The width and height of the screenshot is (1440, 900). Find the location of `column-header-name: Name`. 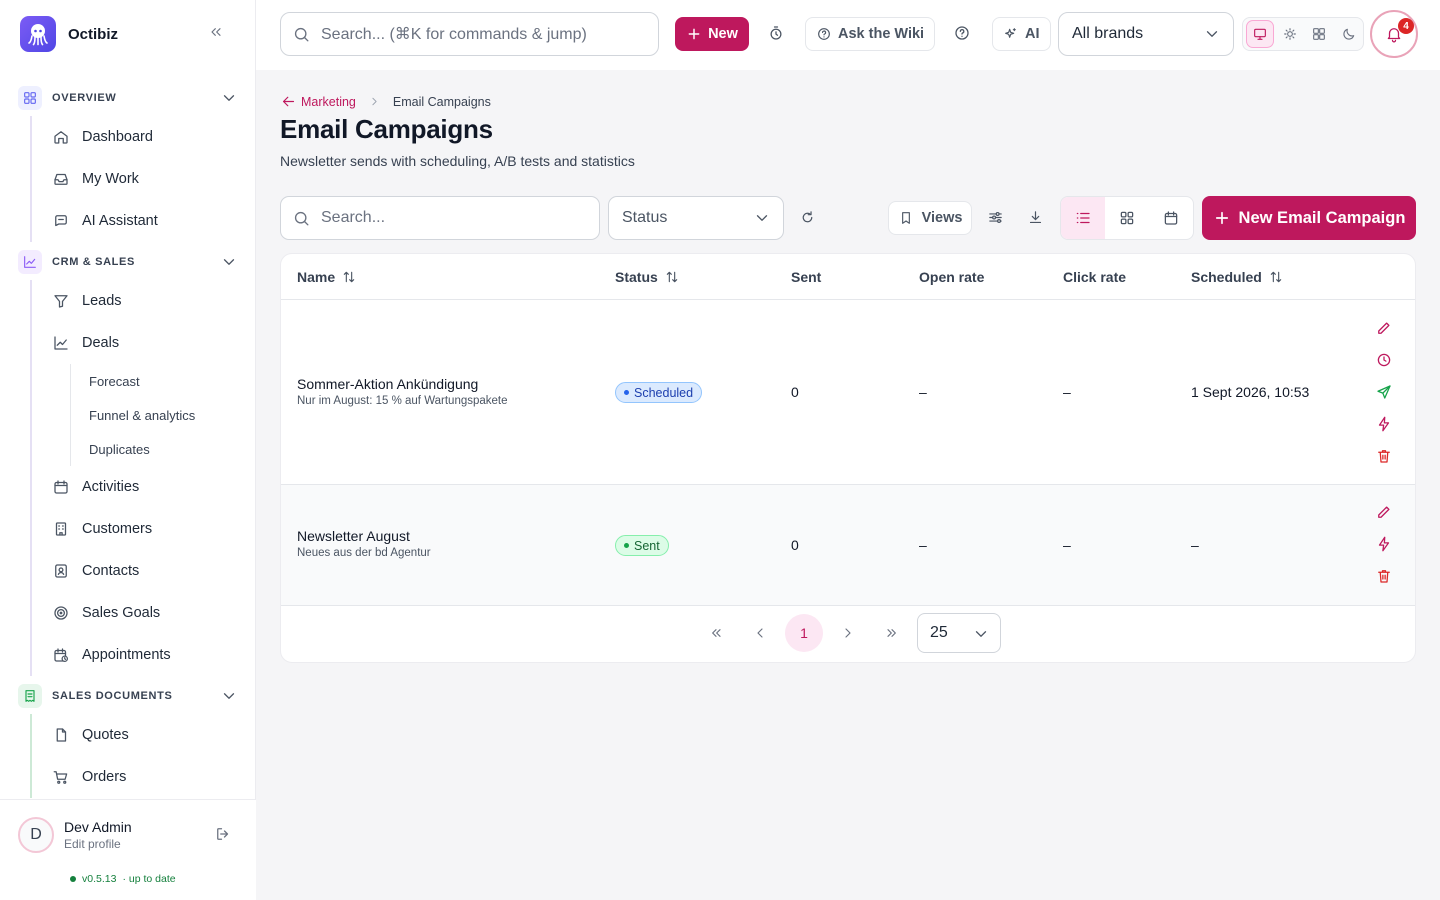

column-header-name: Name is located at coordinates (327, 277).